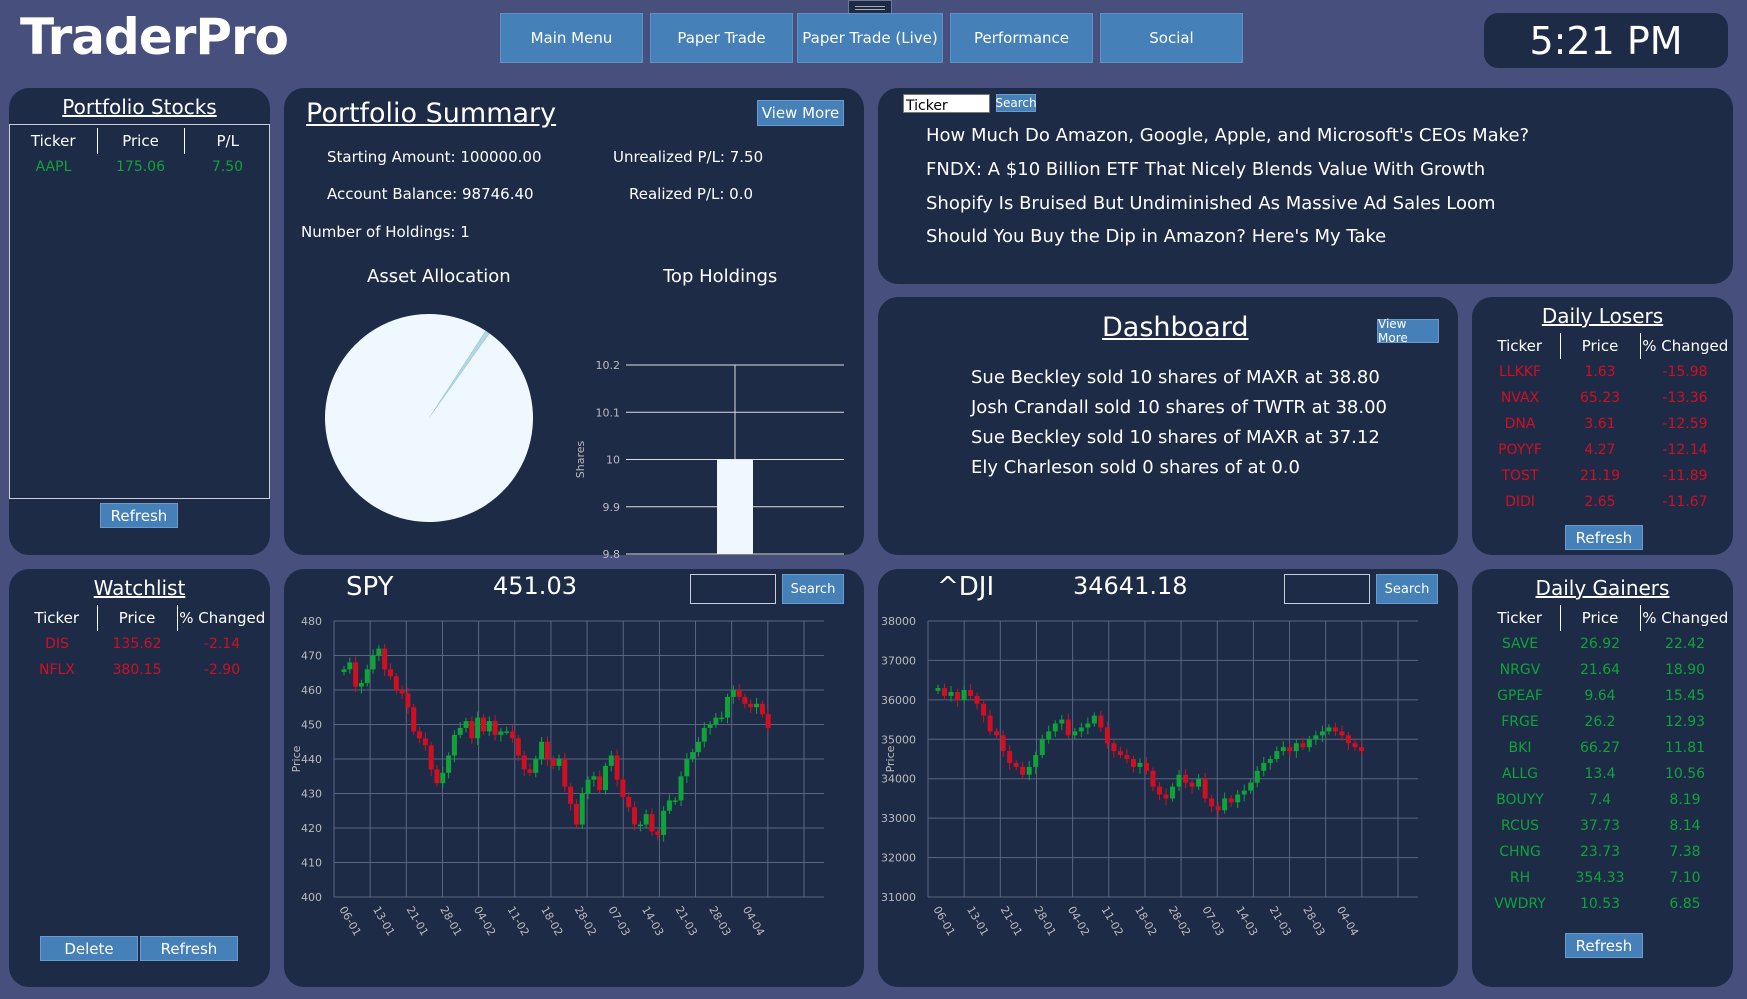  Describe the element at coordinates (1605, 372) in the screenshot. I see `table-row: LLKKF 1.63 -15.98` at that location.